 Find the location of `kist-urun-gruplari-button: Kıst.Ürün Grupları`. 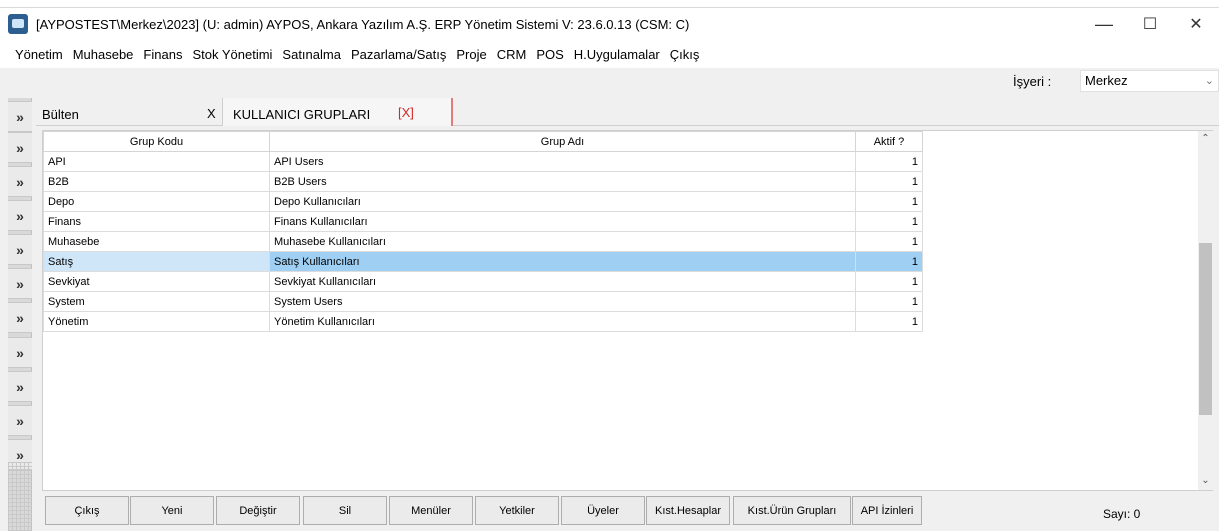

kist-urun-gruplari-button: Kıst.Ürün Grupları is located at coordinates (792, 510).